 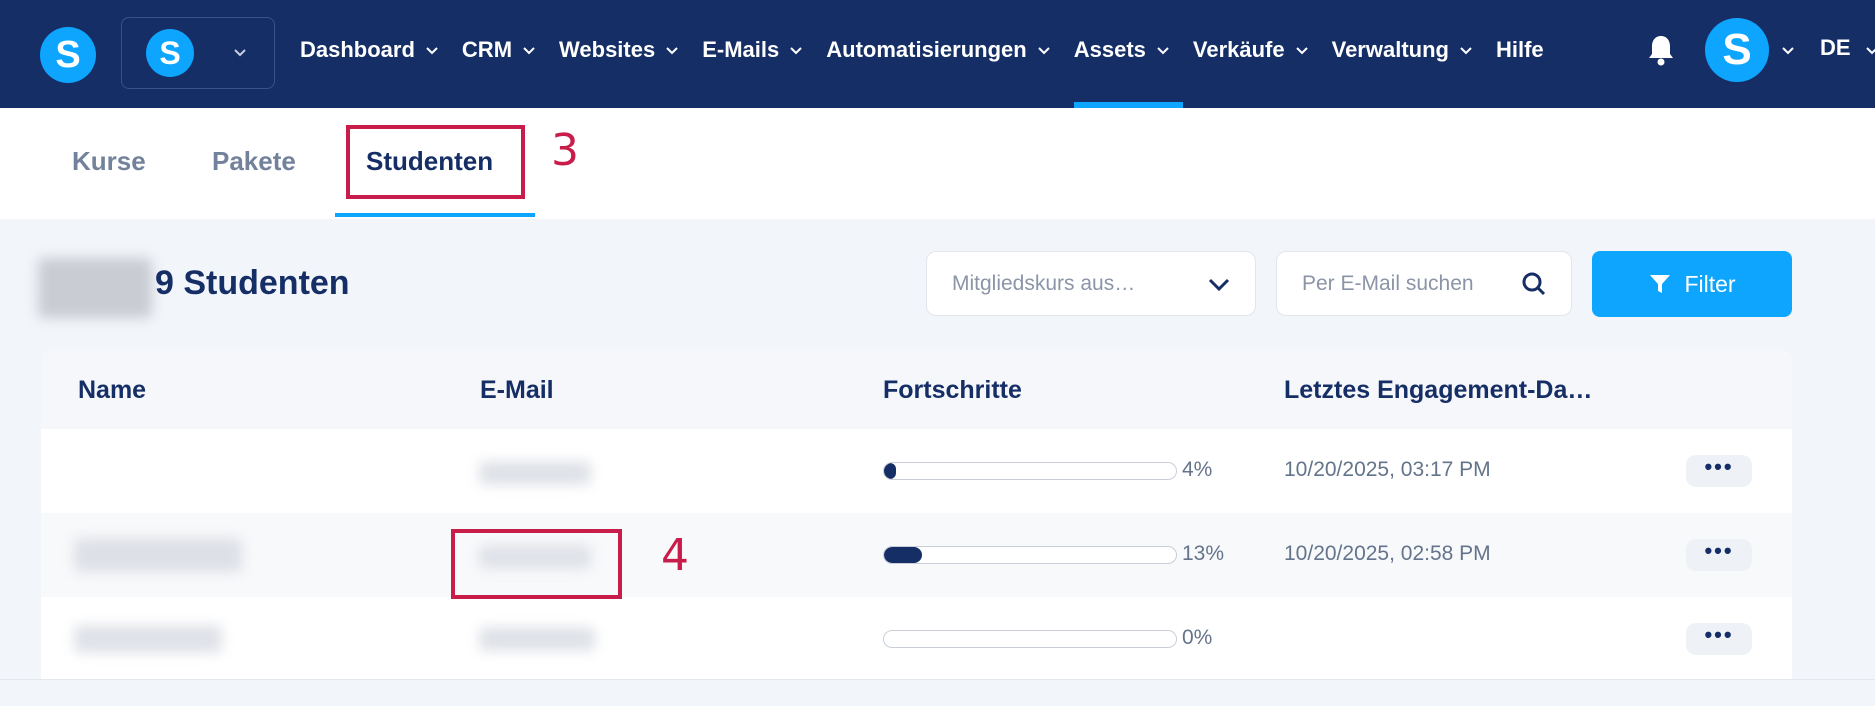 I want to click on tab-kurse: Kurse, so click(x=109, y=161).